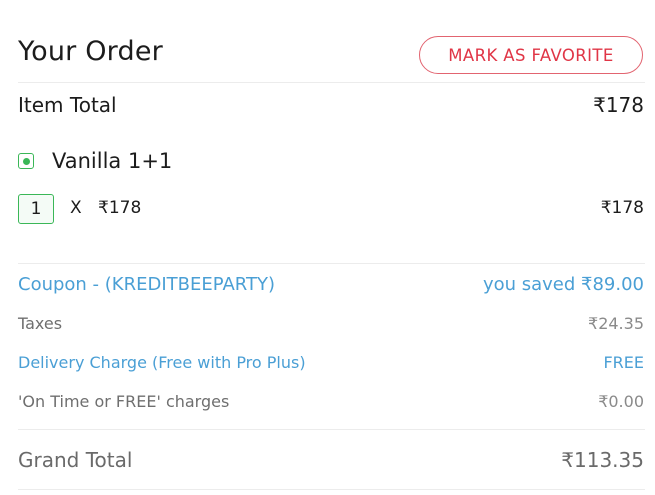  Describe the element at coordinates (75, 460) in the screenshot. I see `grand-total-label: Grand Total` at that location.